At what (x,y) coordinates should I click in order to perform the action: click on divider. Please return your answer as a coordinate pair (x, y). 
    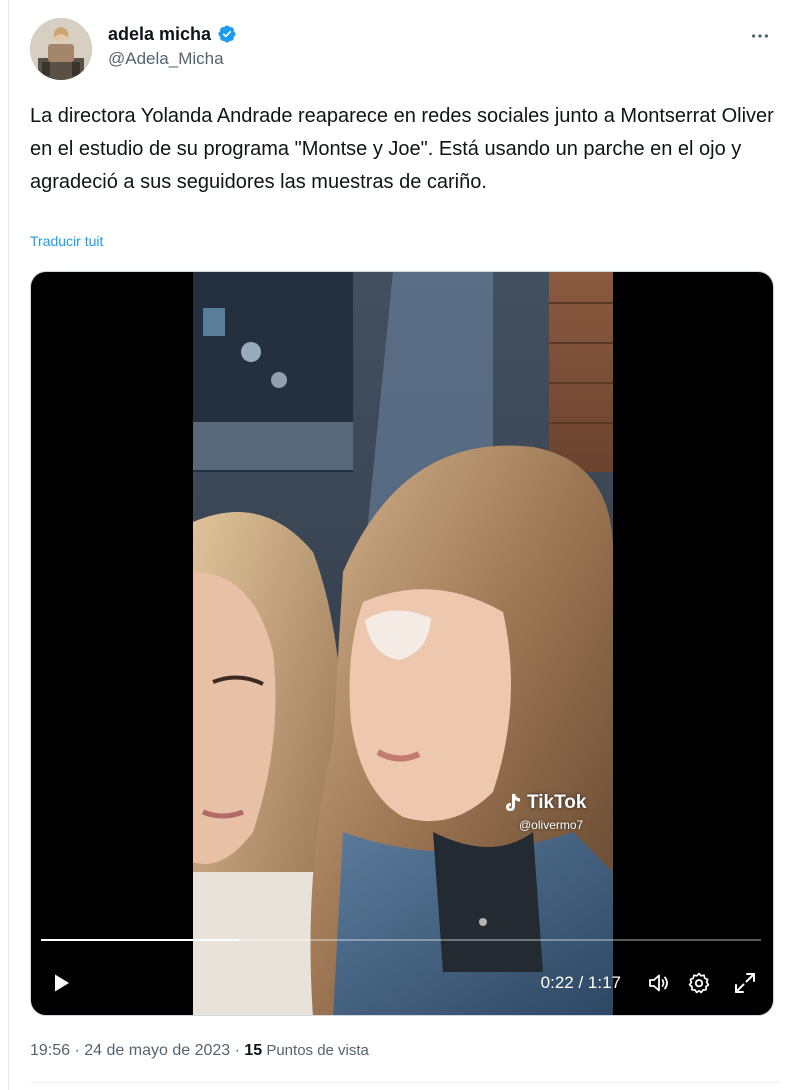
    Looking at the image, I should click on (405, 1082).